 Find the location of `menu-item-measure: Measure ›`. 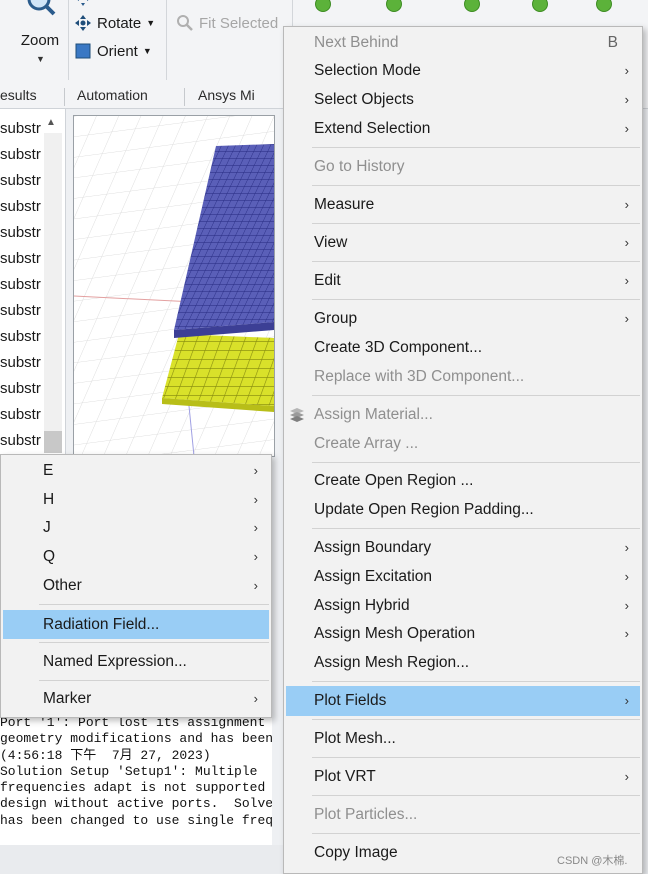

menu-item-measure: Measure › is located at coordinates (463, 205).